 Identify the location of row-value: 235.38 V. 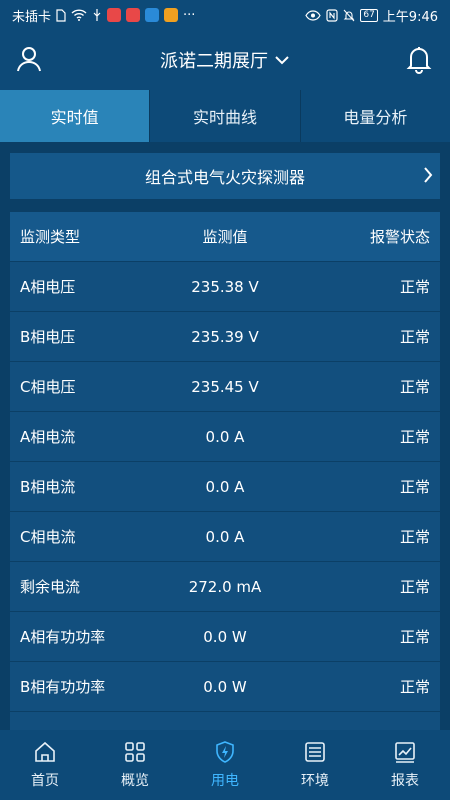
(225, 286).